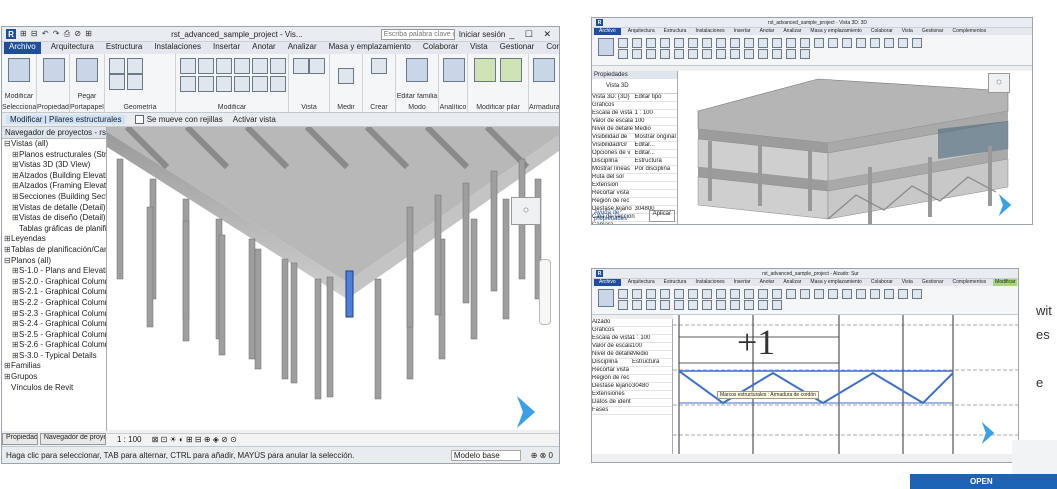  Describe the element at coordinates (485, 70) in the screenshot. I see `attach-top-base-icon` at that location.